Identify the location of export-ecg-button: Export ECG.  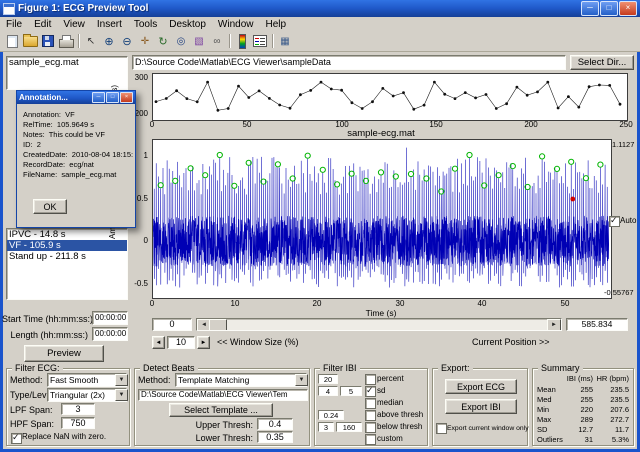
(481, 386).